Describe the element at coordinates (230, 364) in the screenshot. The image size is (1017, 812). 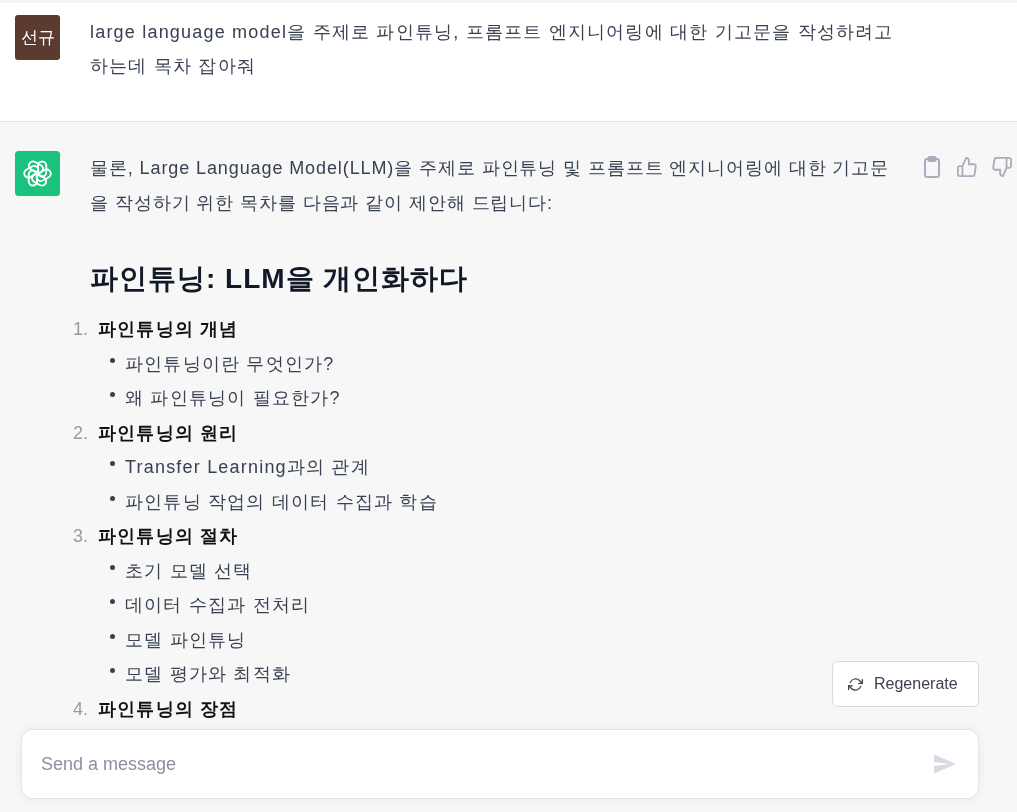
I see `outline-item: 파인튜닝이란 무엇인가?` at that location.